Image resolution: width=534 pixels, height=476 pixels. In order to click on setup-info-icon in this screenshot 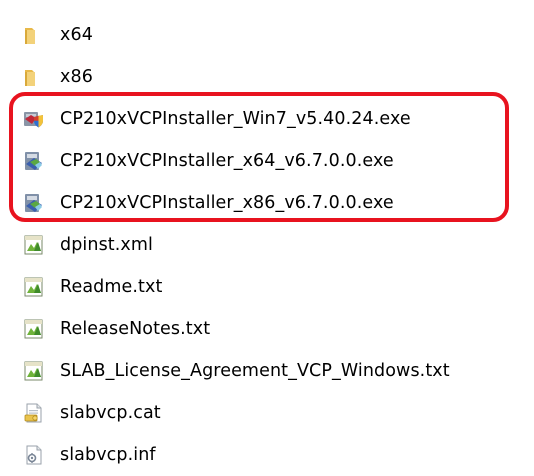, I will do `click(34, 455)`.